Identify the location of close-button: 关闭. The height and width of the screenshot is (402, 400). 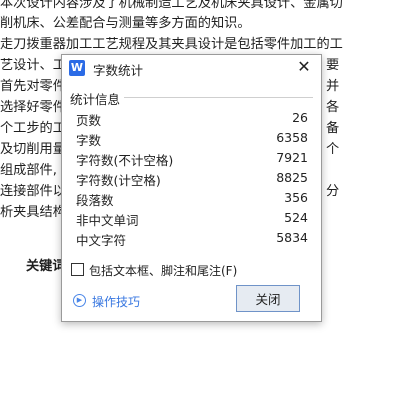
(268, 298).